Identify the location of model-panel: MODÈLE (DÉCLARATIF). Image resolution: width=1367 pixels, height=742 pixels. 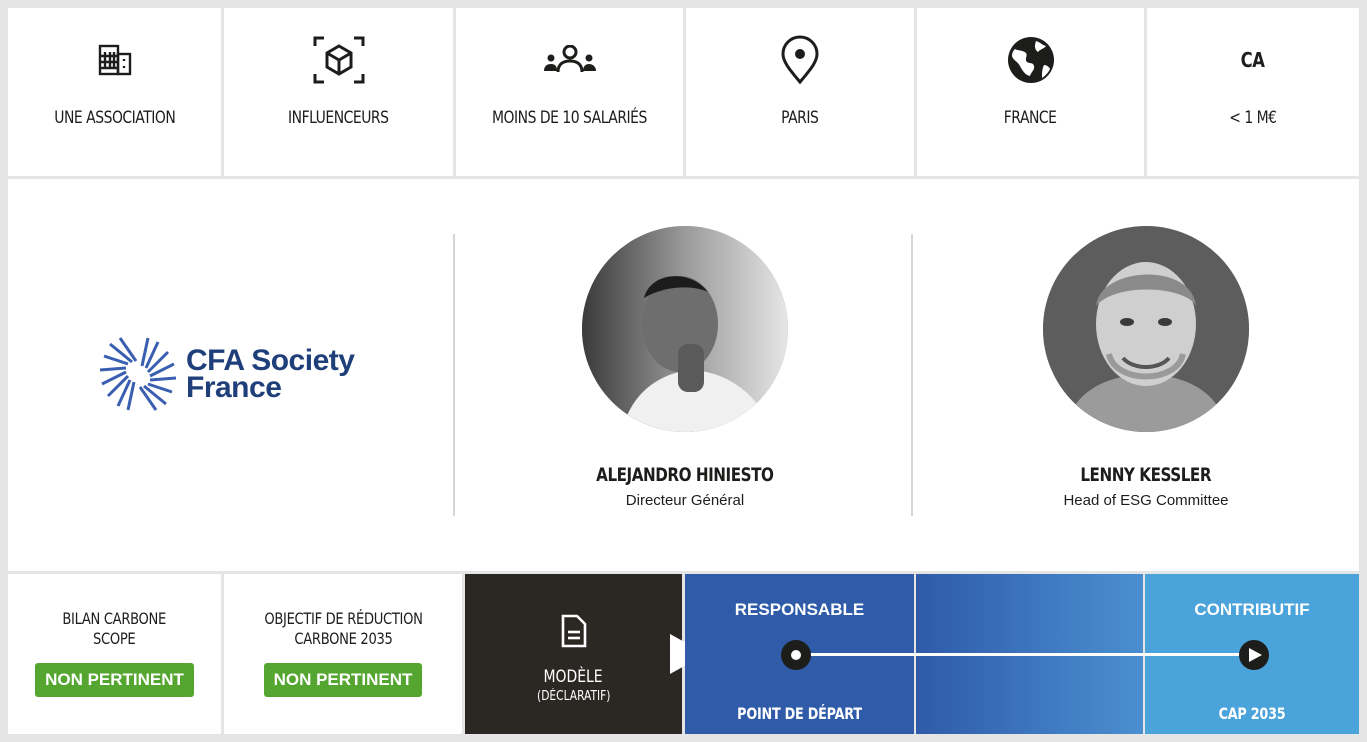
(573, 654).